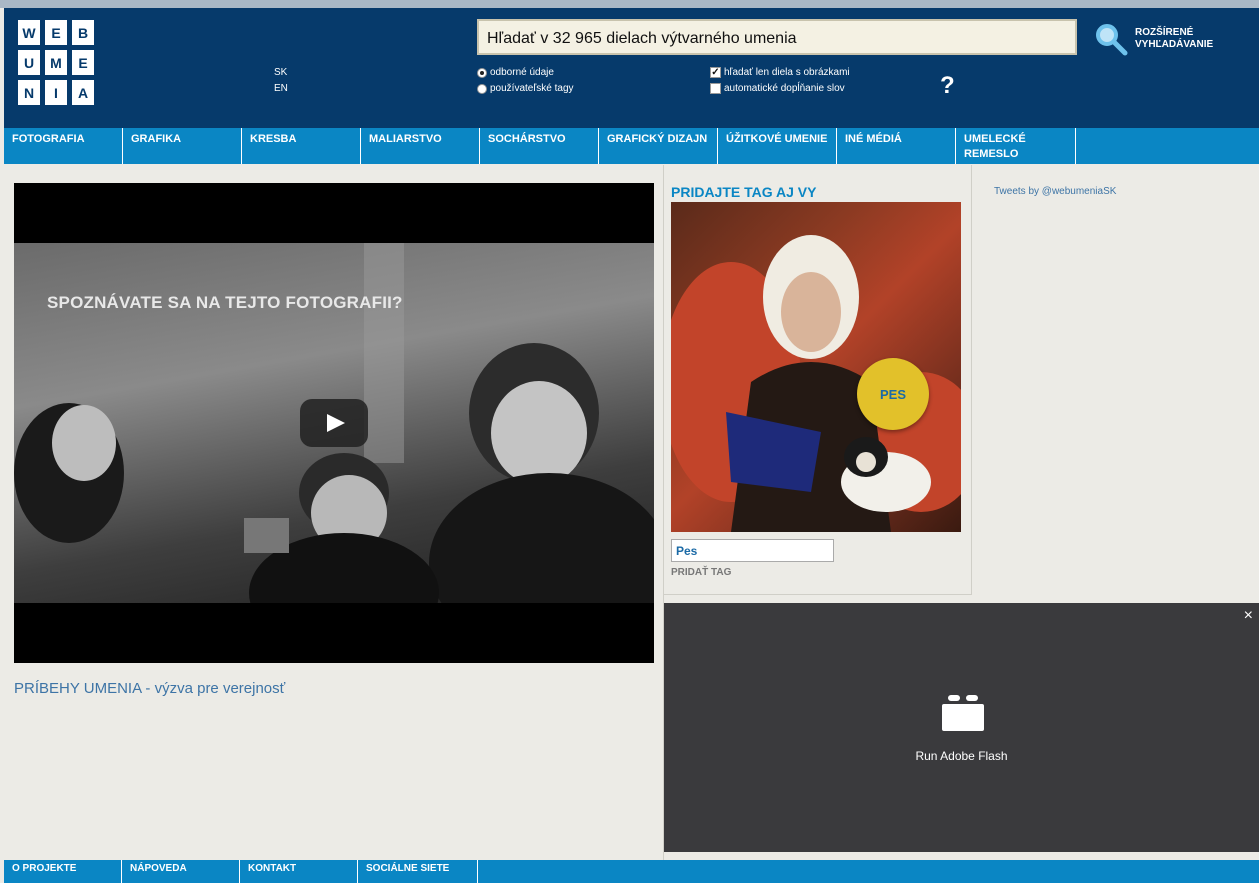 This screenshot has width=1259, height=883. I want to click on footer-o-projekte: O PROJEKTE, so click(63, 871).